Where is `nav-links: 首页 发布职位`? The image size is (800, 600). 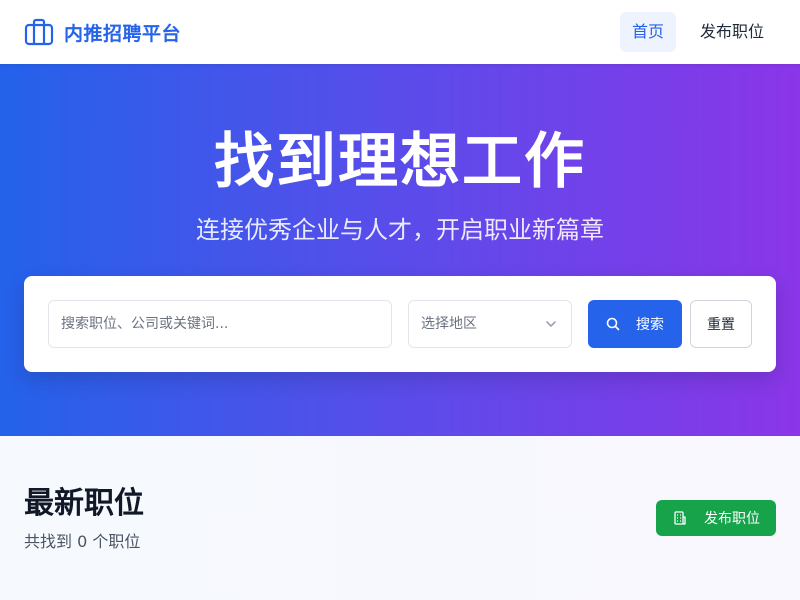
nav-links: 首页 发布职位 is located at coordinates (699, 32).